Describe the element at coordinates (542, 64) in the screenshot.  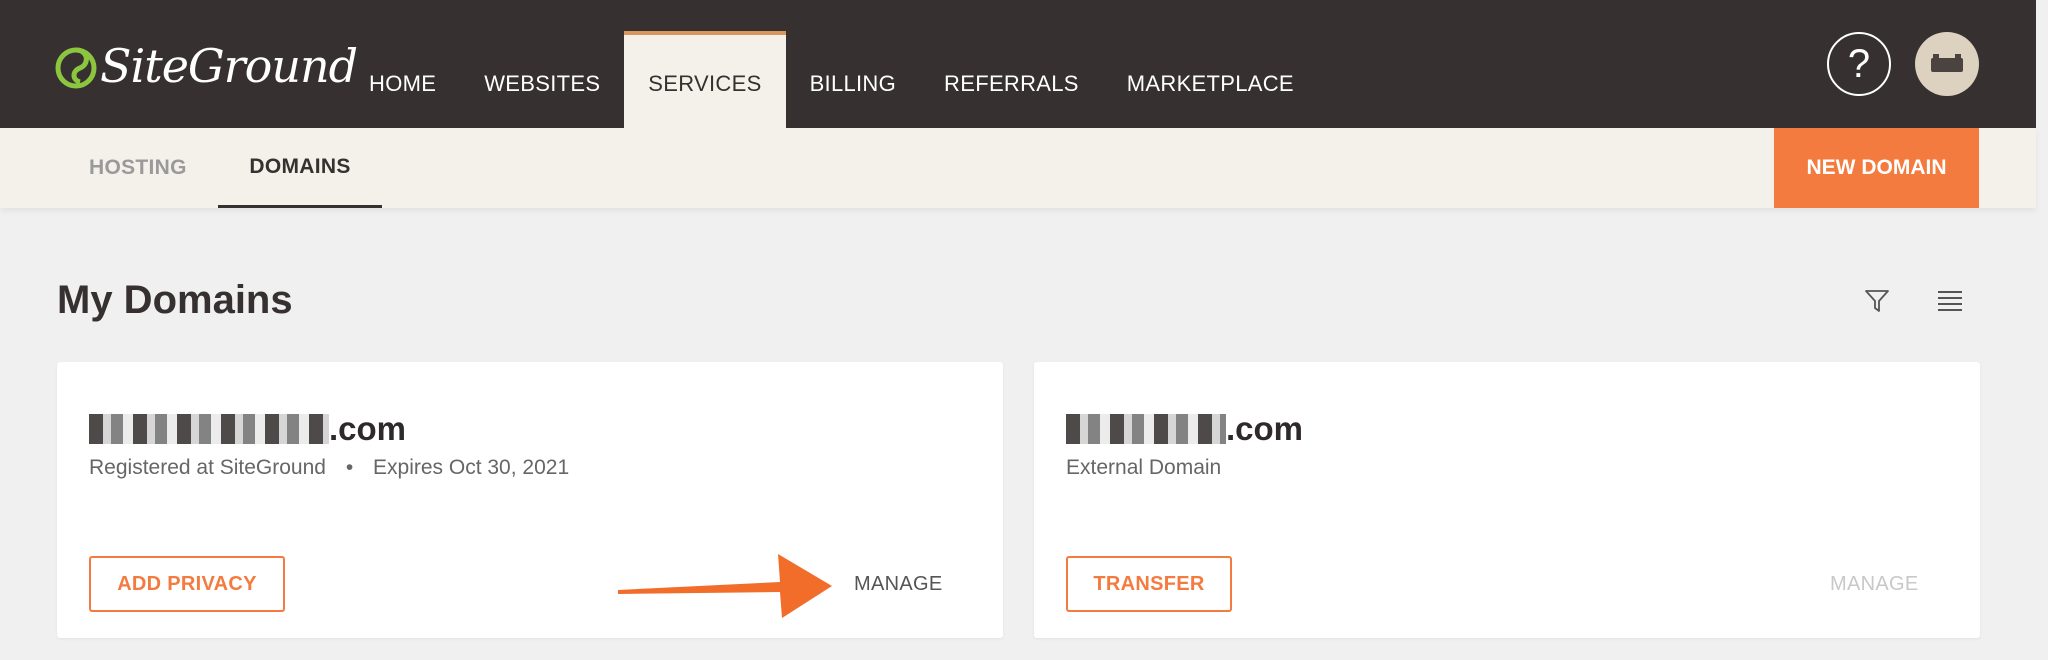
I see `nav-websites: WEBSITES` at that location.